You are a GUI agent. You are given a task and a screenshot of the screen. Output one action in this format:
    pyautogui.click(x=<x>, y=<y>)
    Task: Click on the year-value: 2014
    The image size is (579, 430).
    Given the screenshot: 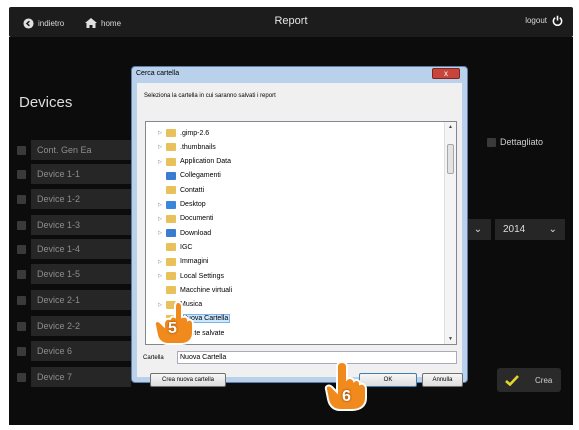 What is the action you would take?
    pyautogui.click(x=514, y=229)
    